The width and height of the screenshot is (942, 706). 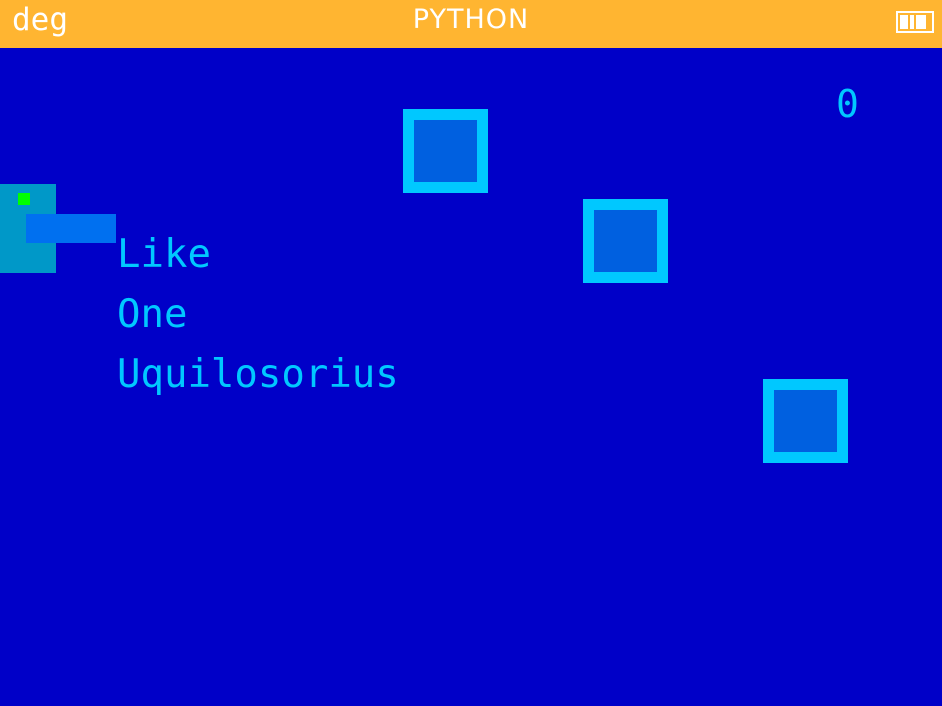 What do you see at coordinates (471, 19) in the screenshot?
I see `app-title: PYTHON` at bounding box center [471, 19].